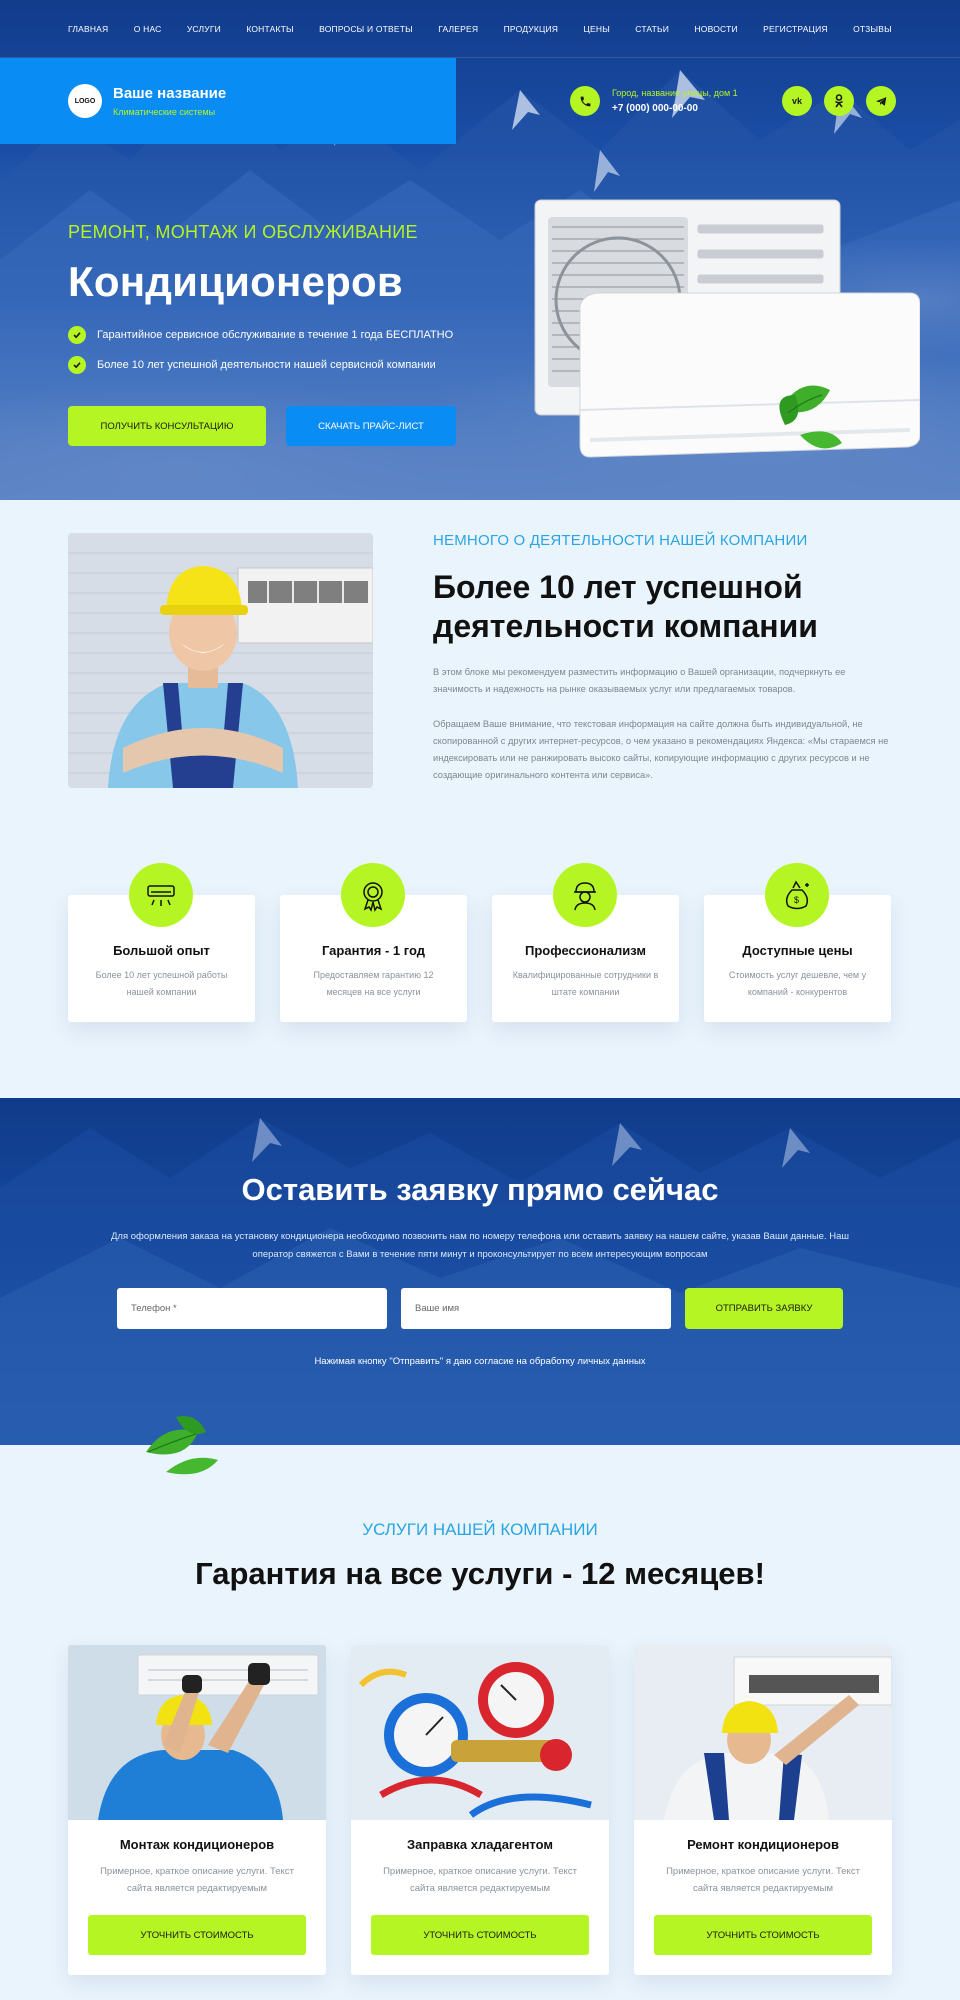  Describe the element at coordinates (161, 950) in the screenshot. I see `feature-title: Большой опыт` at that location.